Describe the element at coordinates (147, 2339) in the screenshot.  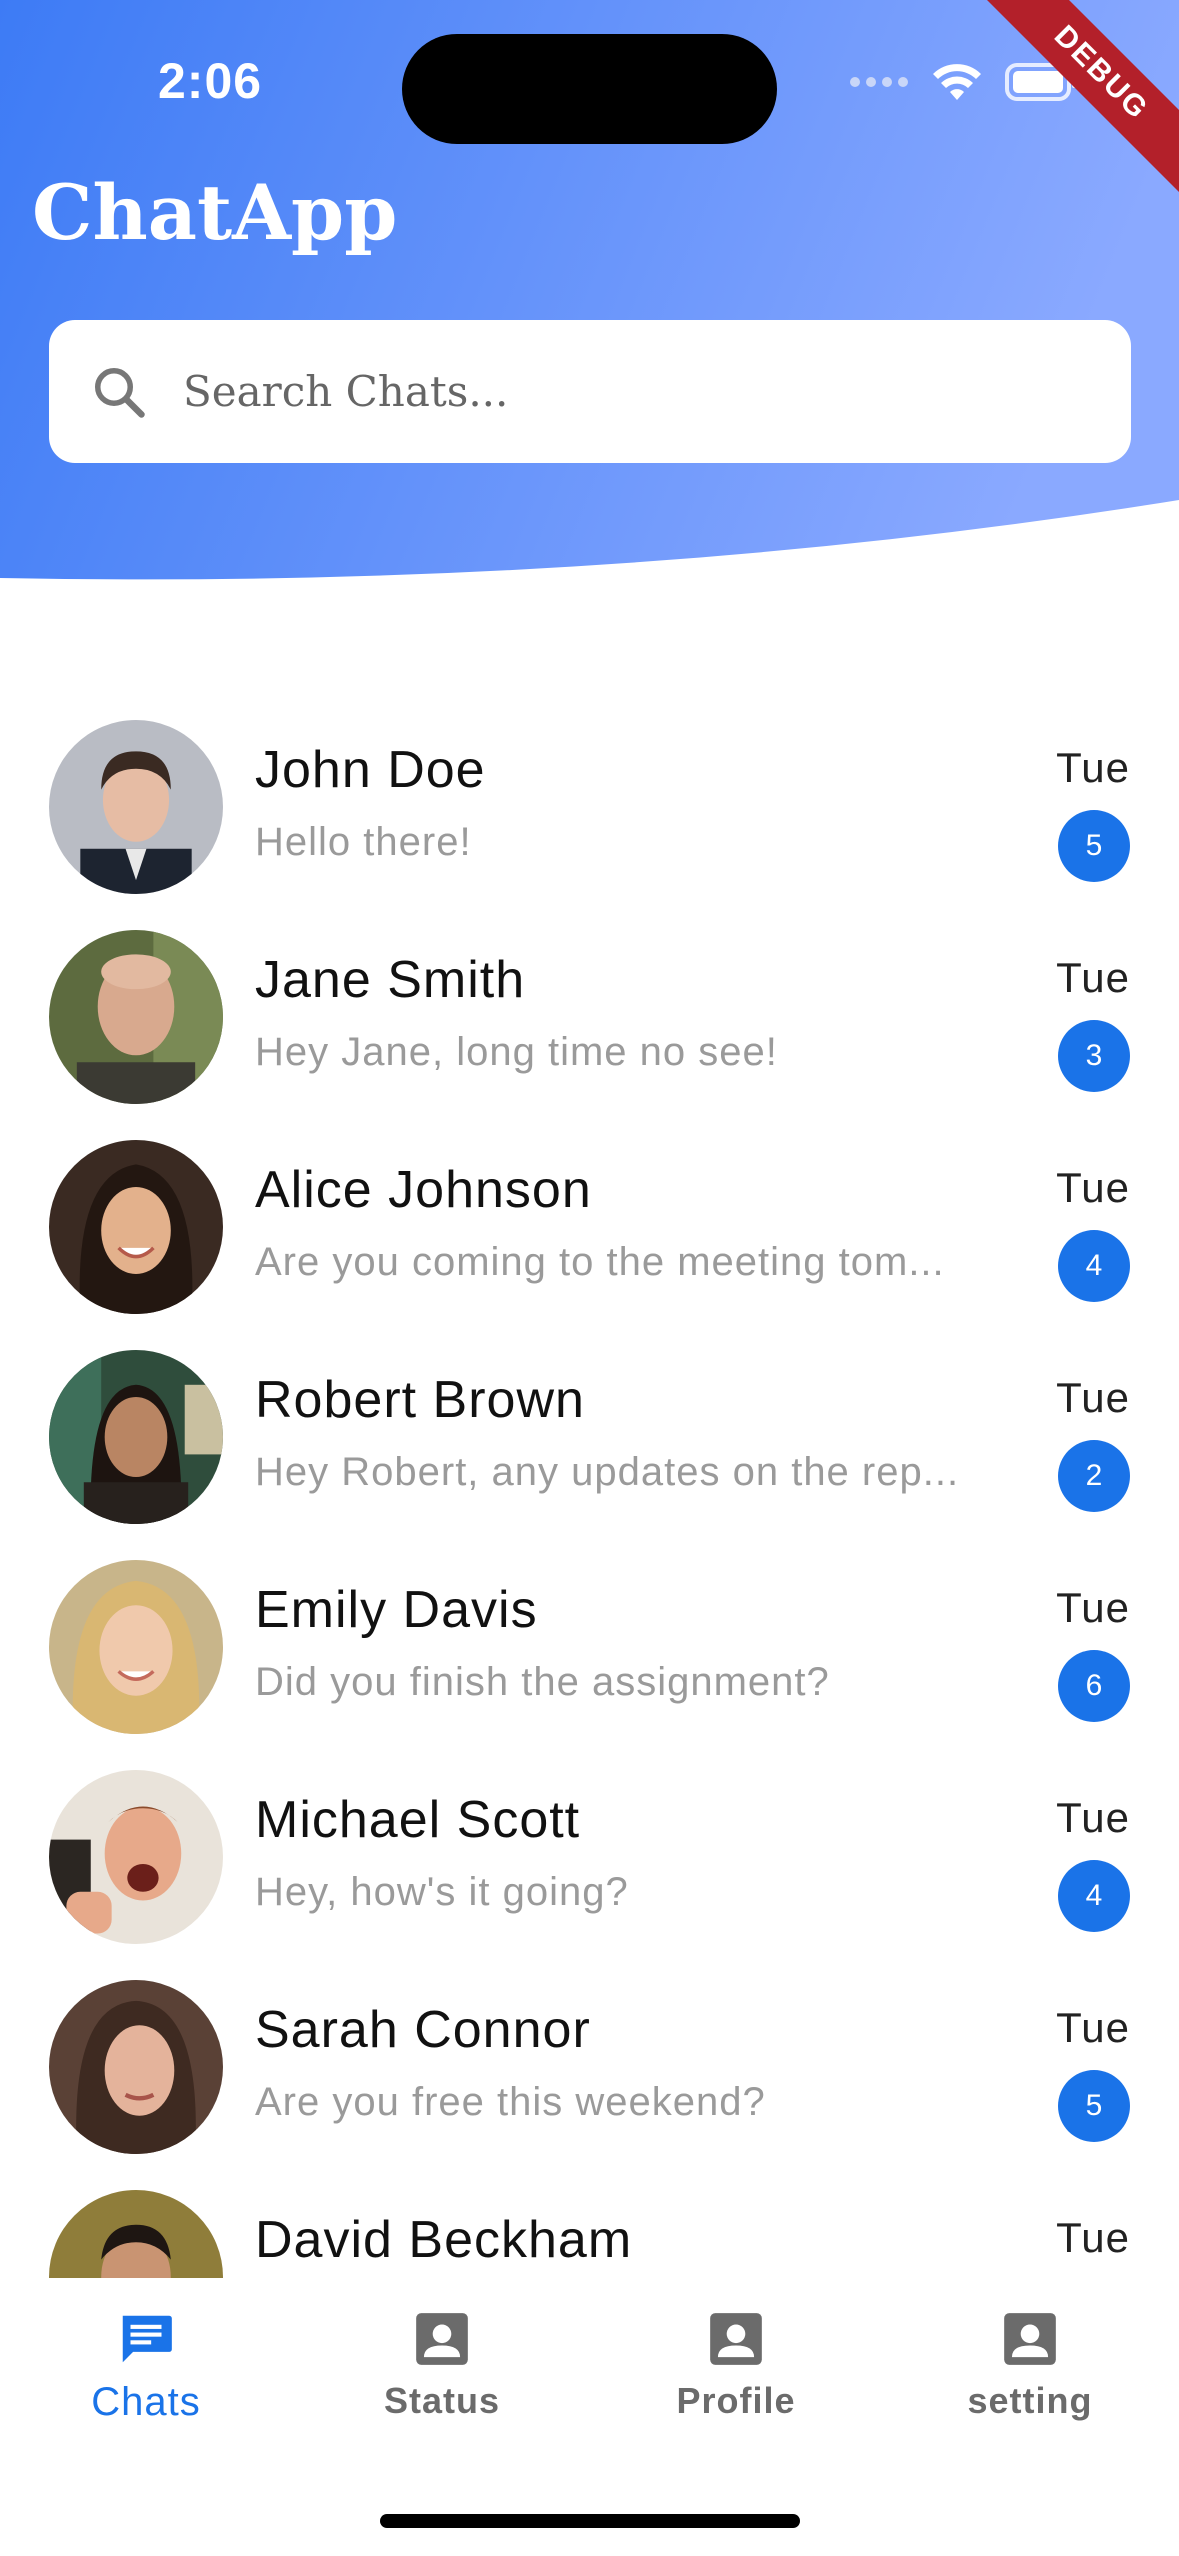
I see `chat-icon` at that location.